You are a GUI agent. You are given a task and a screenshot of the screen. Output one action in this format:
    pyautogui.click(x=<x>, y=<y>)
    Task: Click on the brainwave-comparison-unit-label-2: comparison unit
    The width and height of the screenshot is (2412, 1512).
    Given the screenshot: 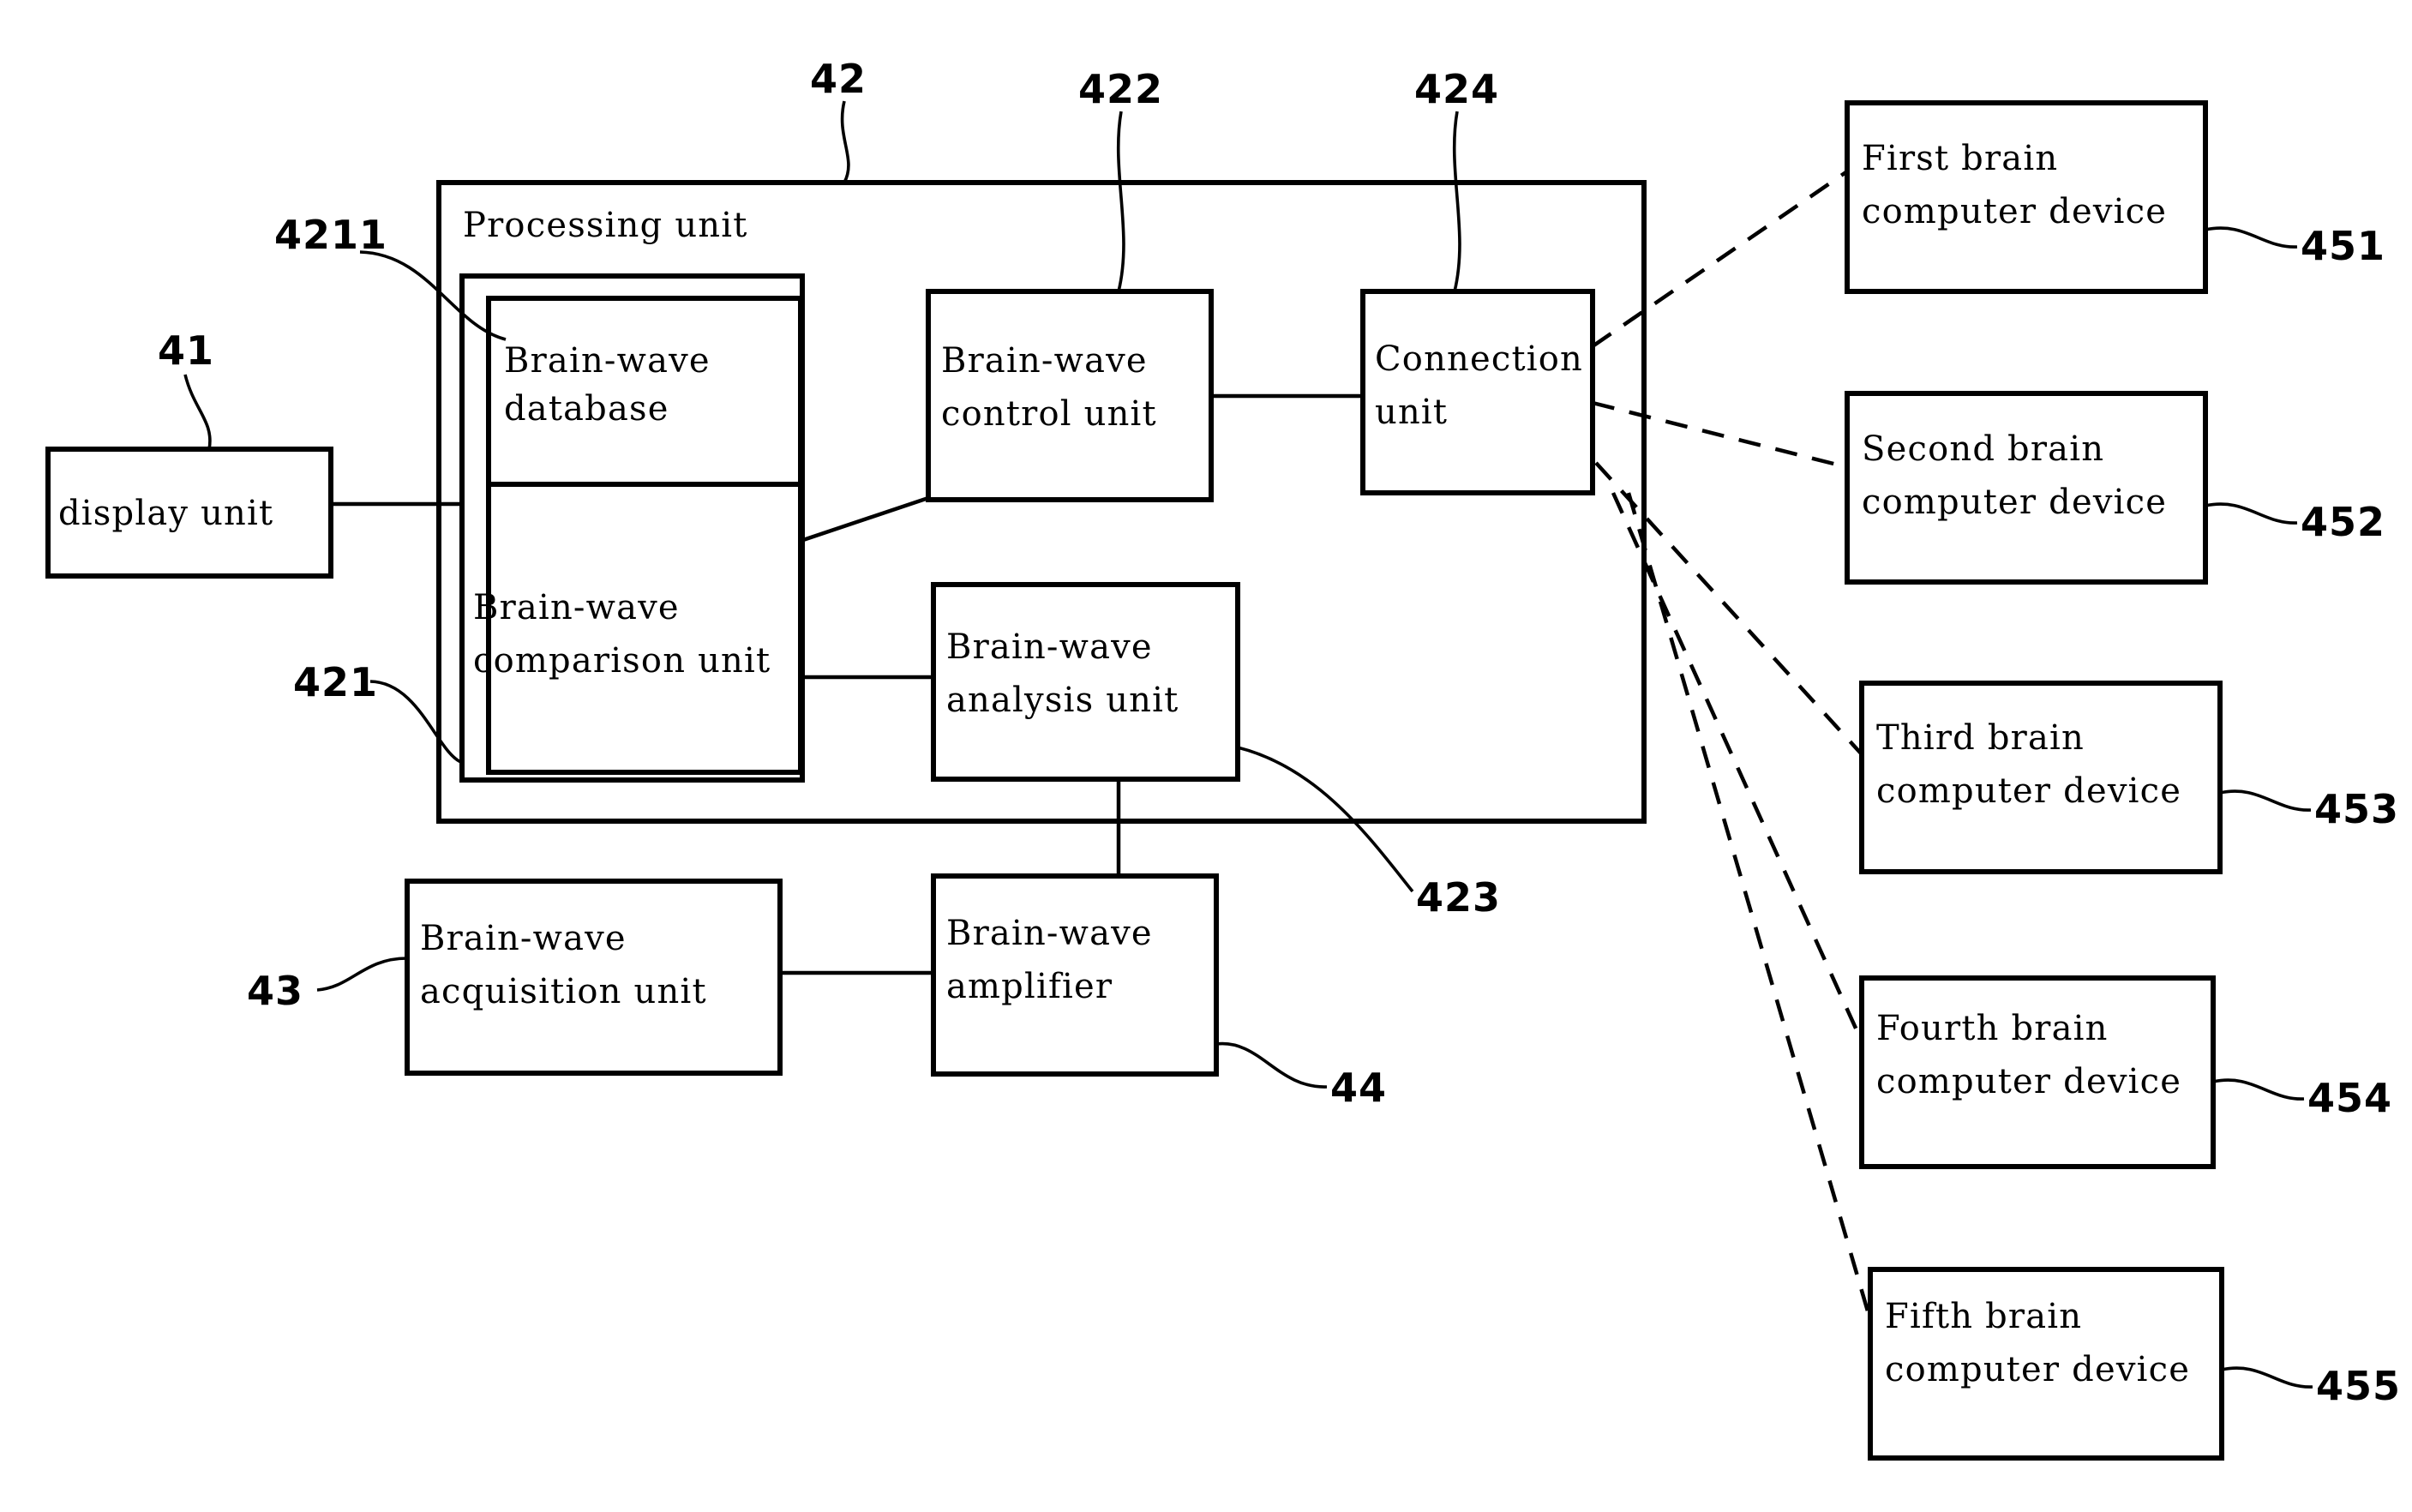 What is the action you would take?
    pyautogui.click(x=622, y=661)
    